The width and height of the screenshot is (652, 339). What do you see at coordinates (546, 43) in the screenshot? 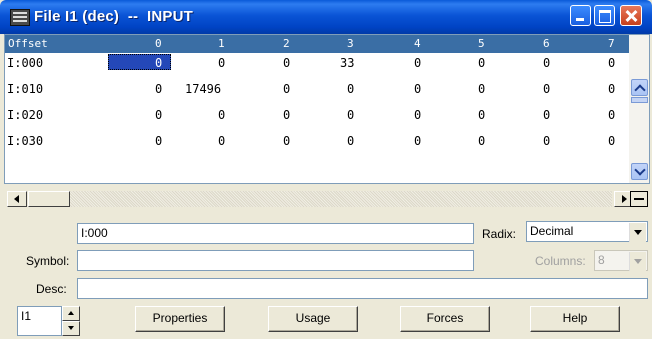
I see `column-header: 6` at bounding box center [546, 43].